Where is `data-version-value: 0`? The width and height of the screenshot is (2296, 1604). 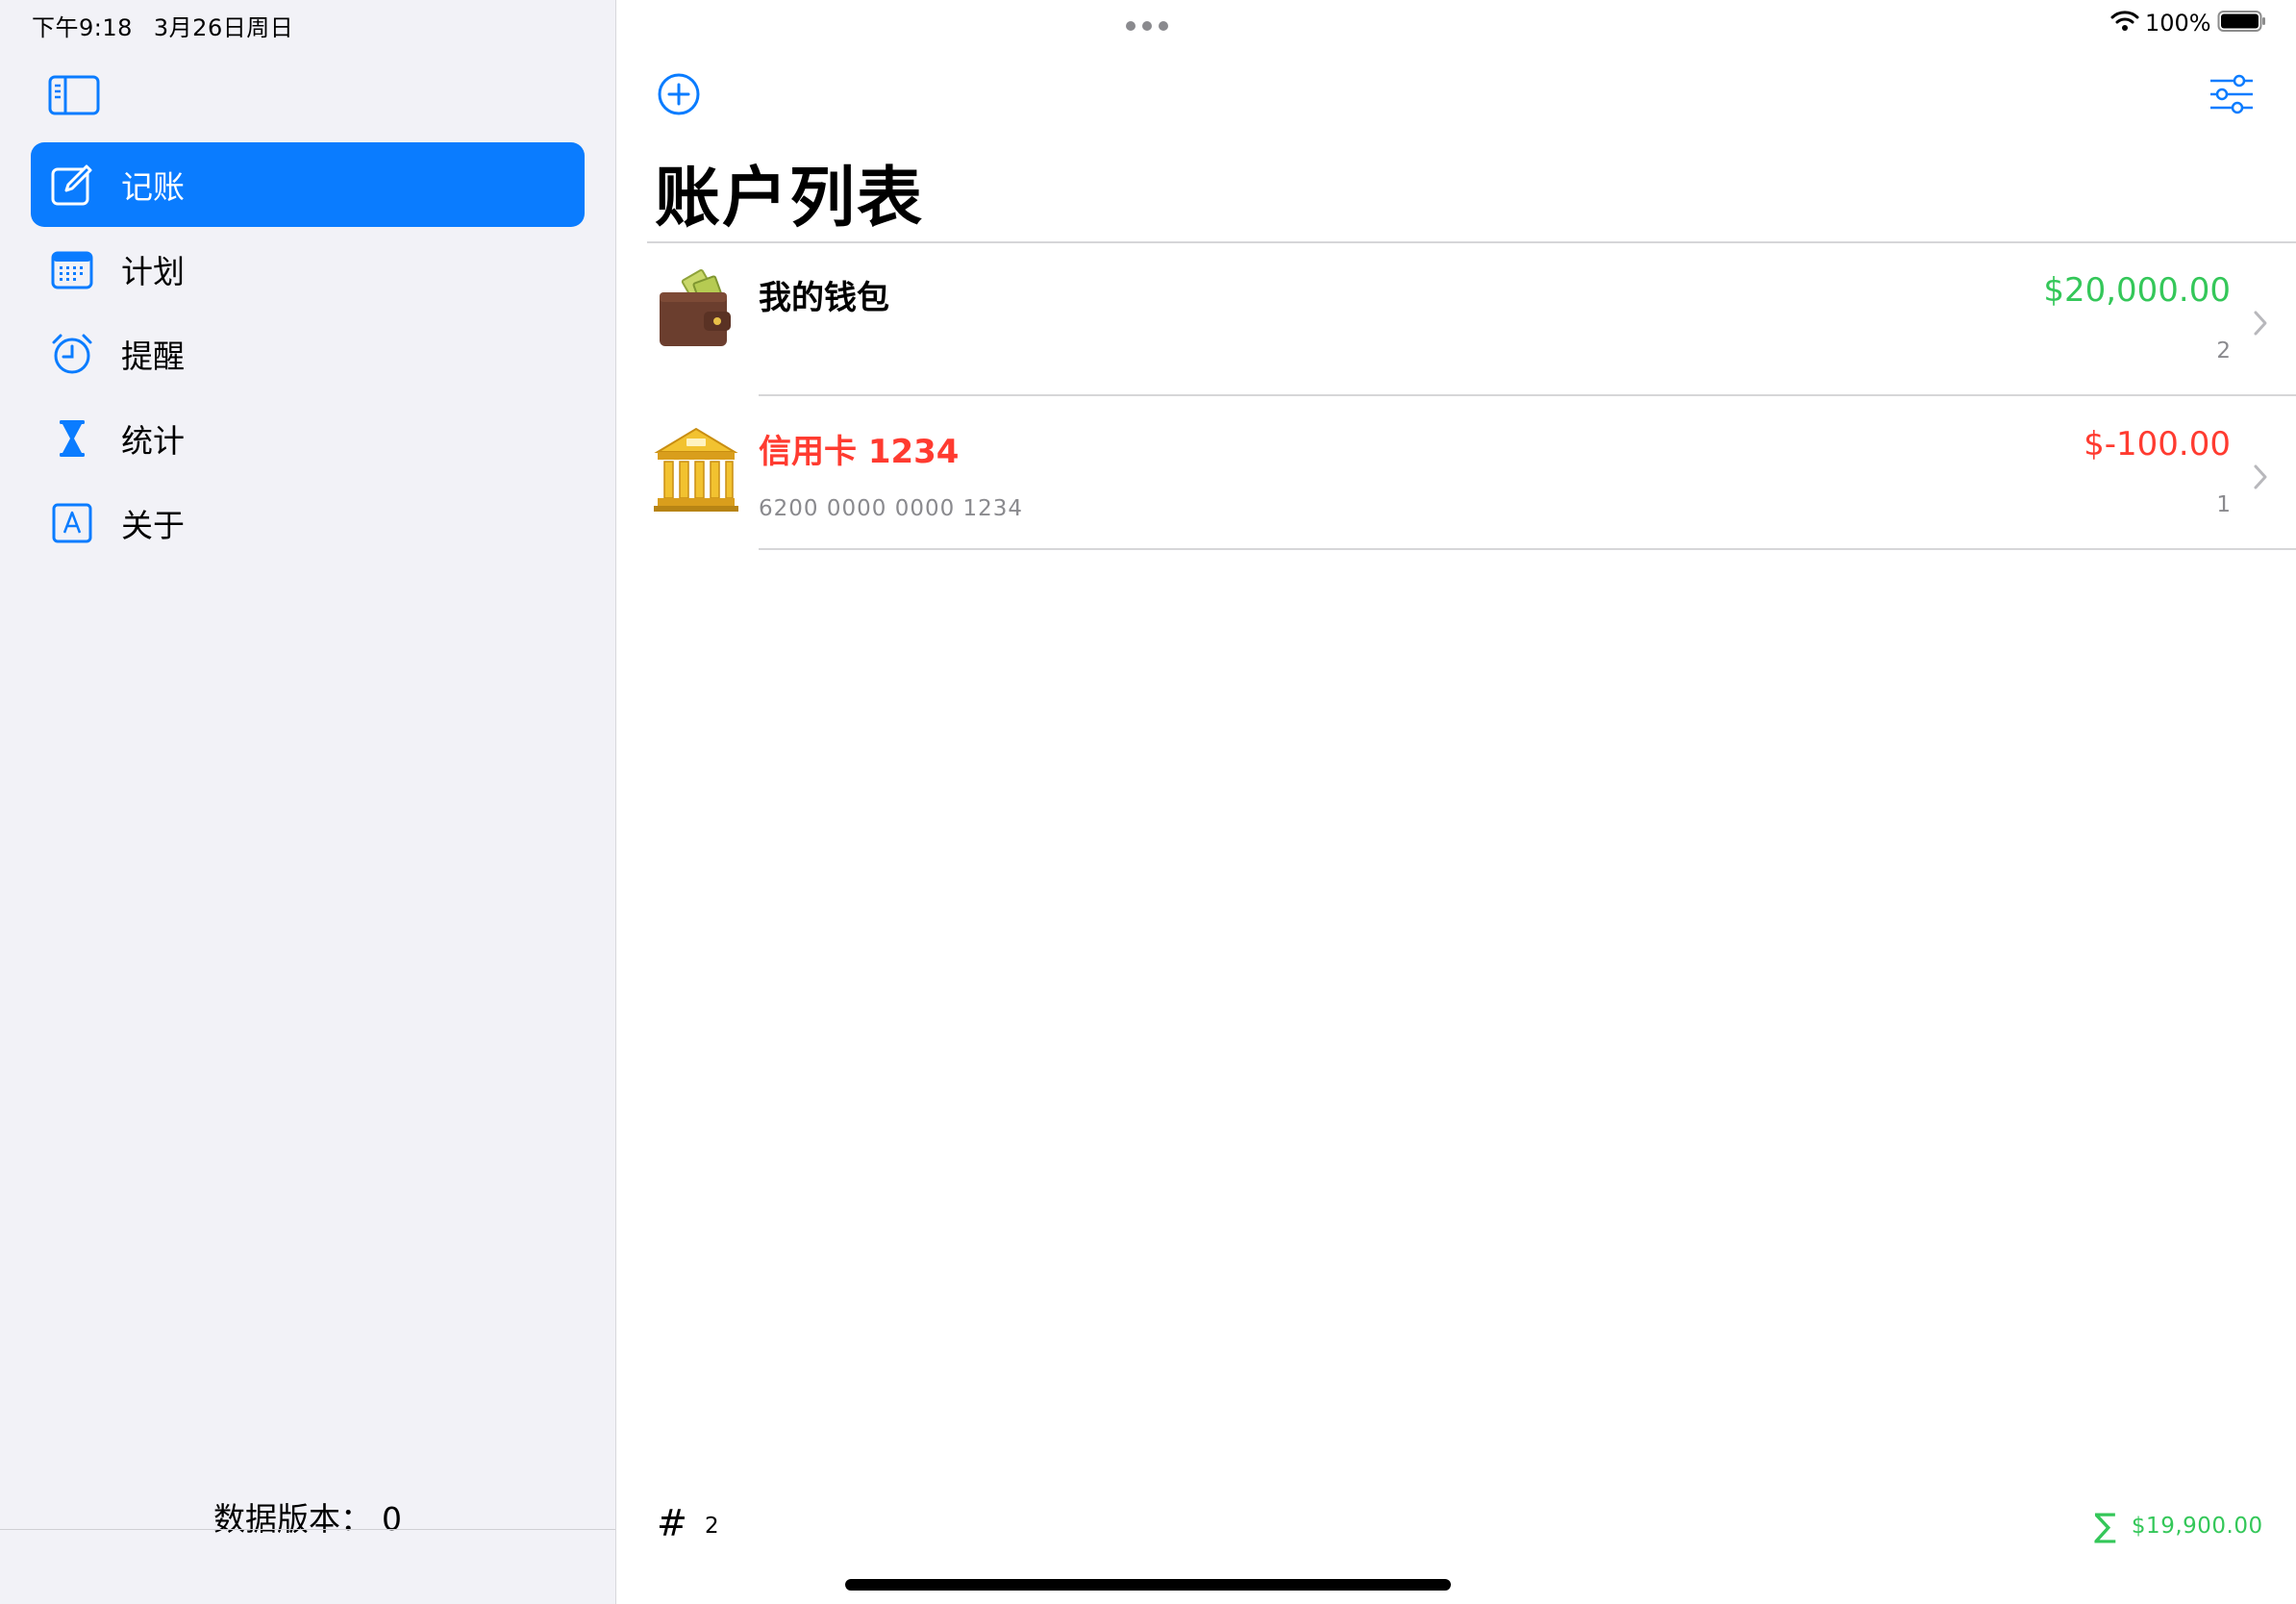
data-version-value: 0 is located at coordinates (392, 1519).